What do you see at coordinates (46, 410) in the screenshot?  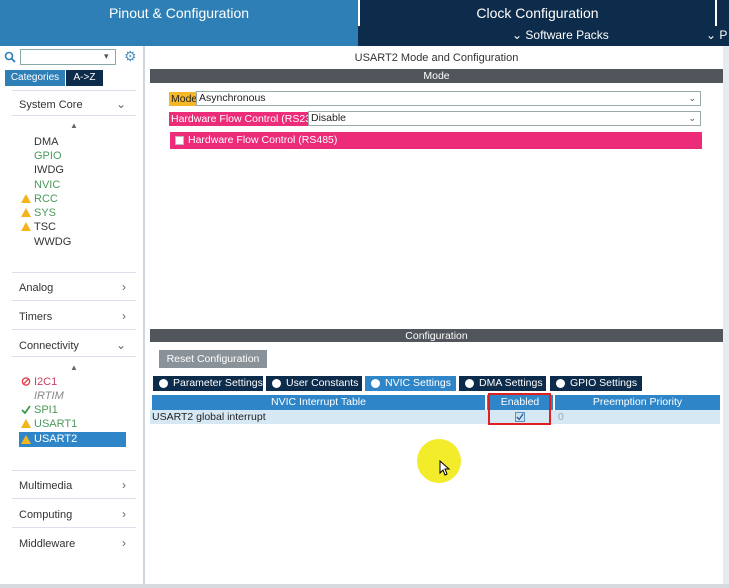 I see `list-item-spi1: SPI1` at bounding box center [46, 410].